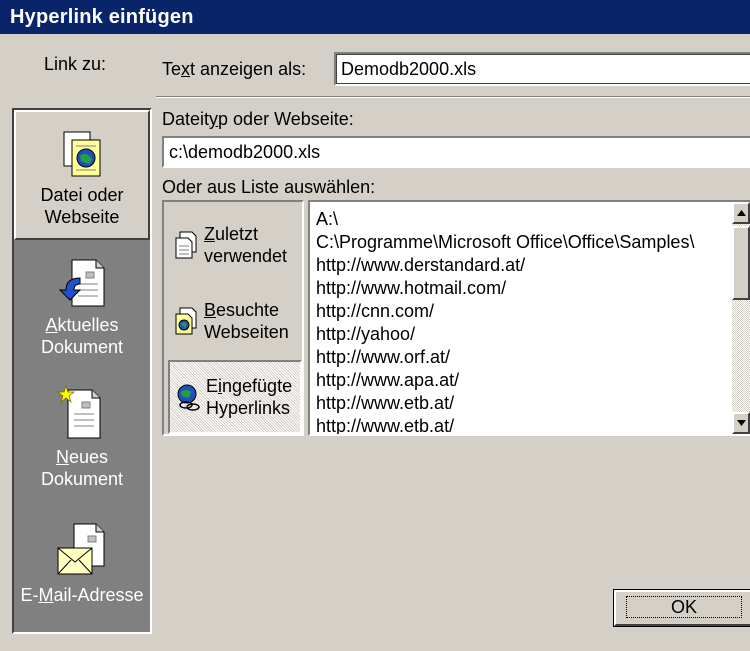  I want to click on scroll-thumb, so click(741, 263).